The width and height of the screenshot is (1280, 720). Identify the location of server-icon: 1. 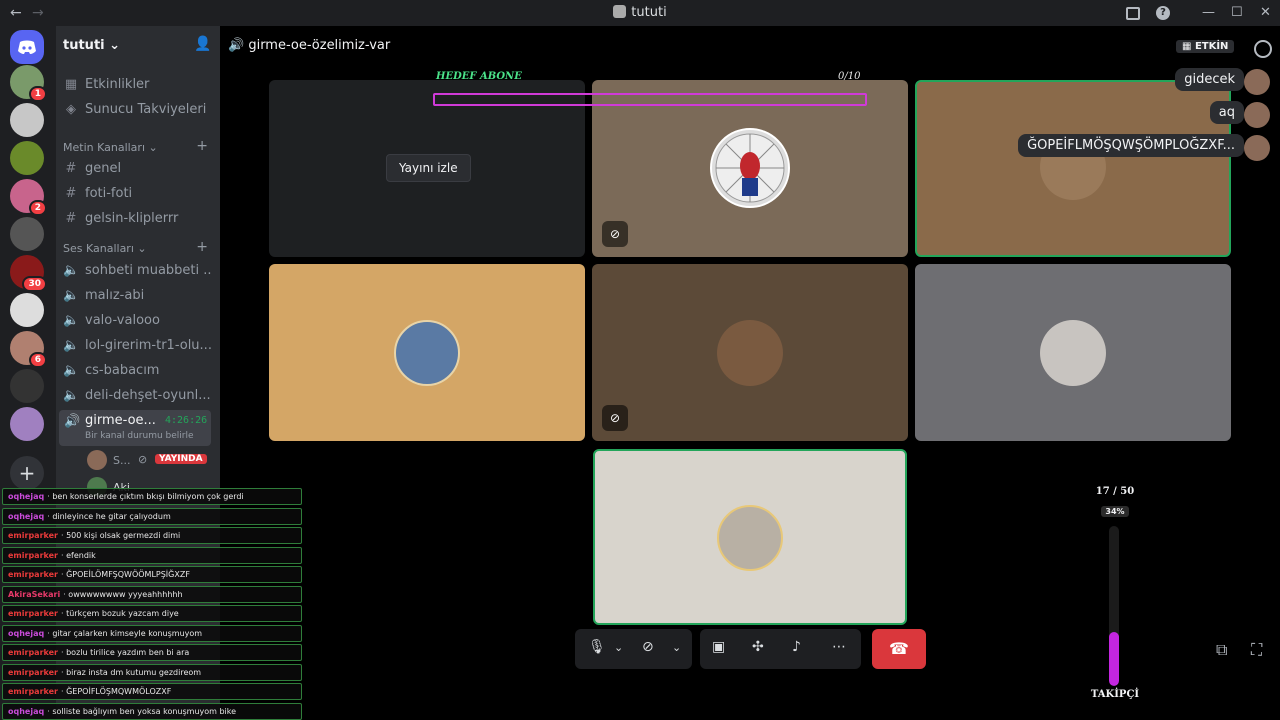
(28, 83).